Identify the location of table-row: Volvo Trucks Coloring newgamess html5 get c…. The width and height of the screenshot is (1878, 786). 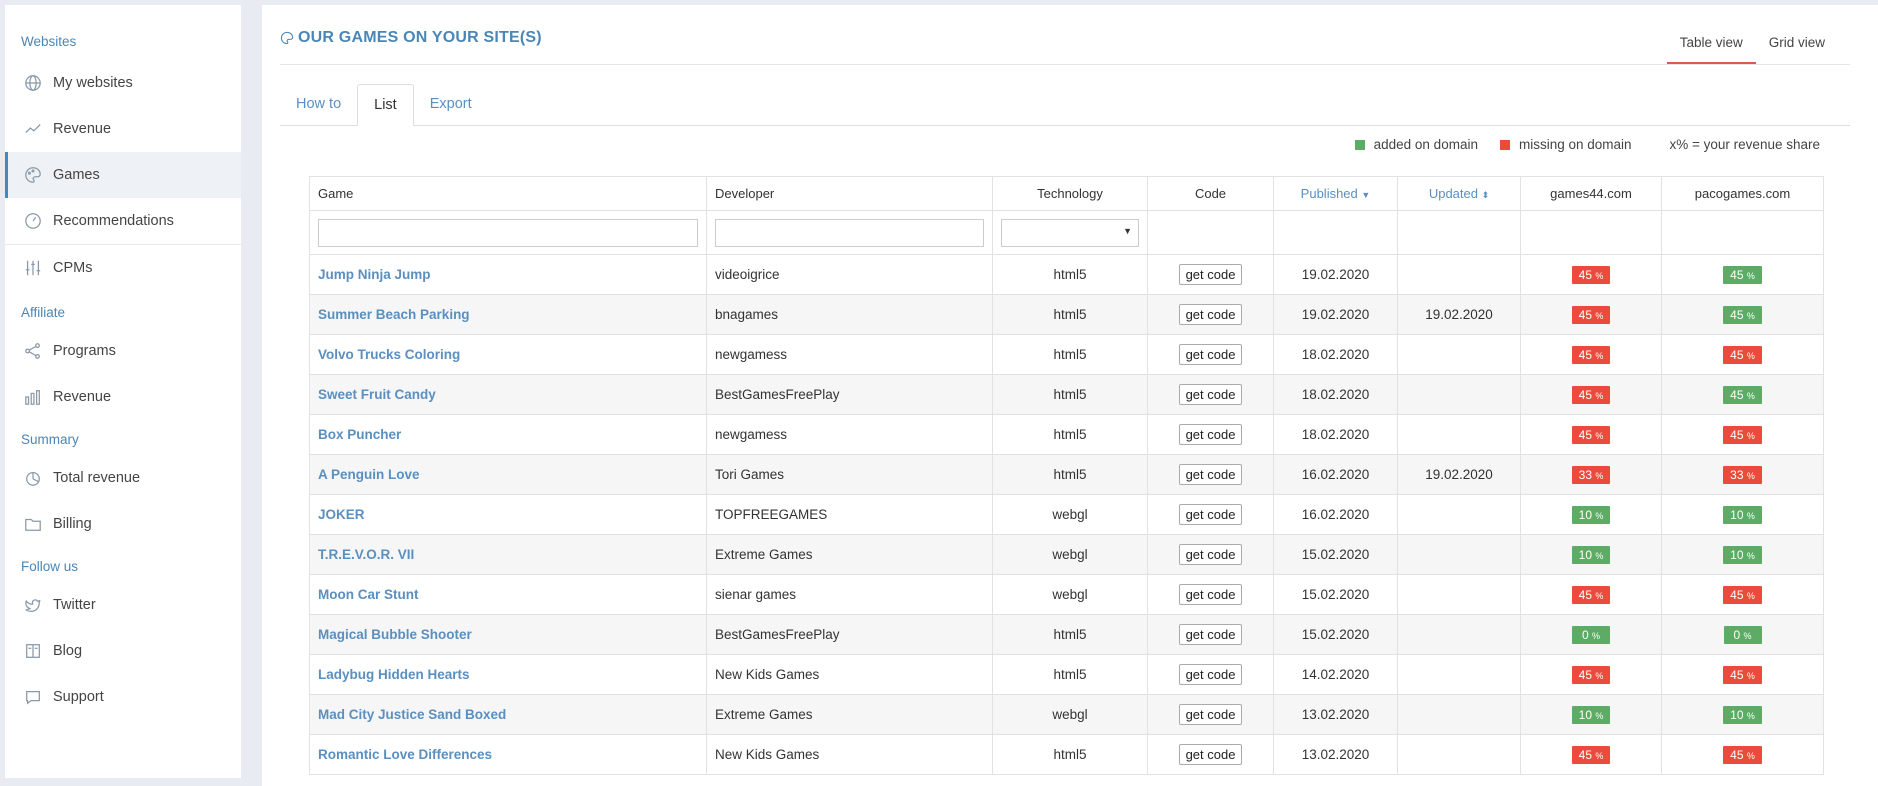
(1066, 354).